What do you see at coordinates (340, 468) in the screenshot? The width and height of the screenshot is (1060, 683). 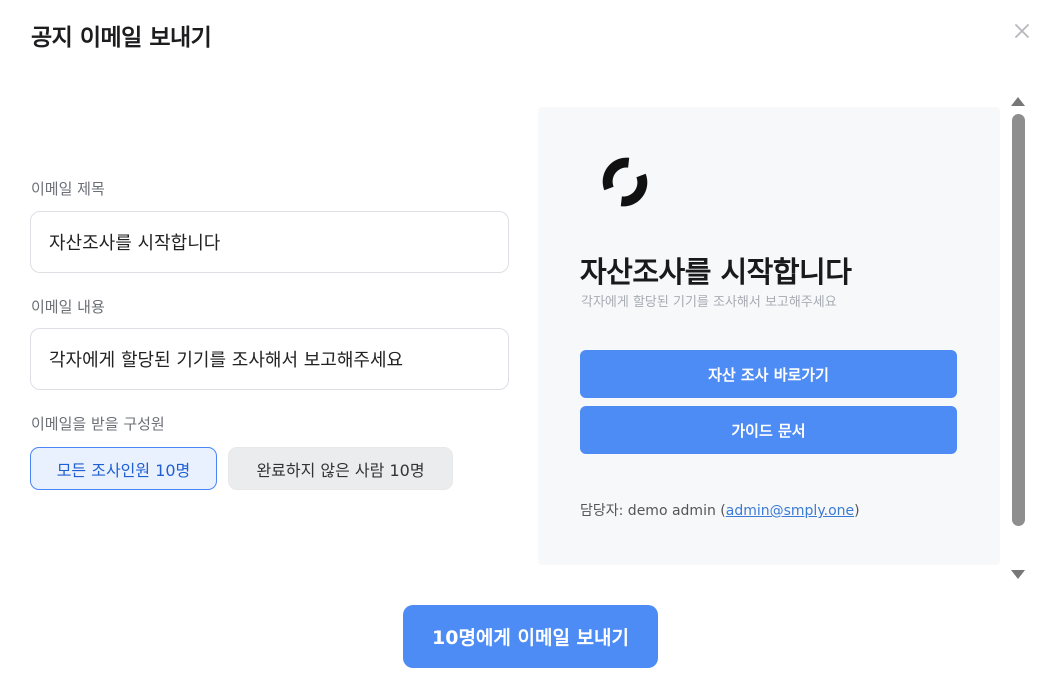 I see `recipient-option-incomplete: 완료하지 않은 사람 10명` at bounding box center [340, 468].